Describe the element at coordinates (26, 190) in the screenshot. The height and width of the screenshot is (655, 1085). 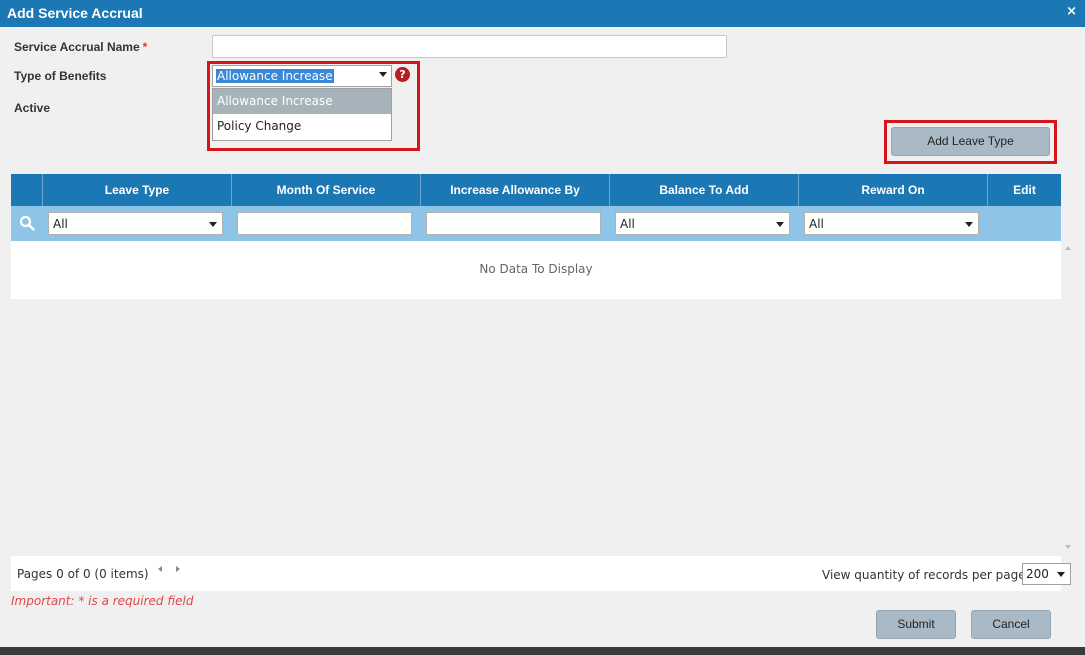
I see `grid-header-spacer` at that location.